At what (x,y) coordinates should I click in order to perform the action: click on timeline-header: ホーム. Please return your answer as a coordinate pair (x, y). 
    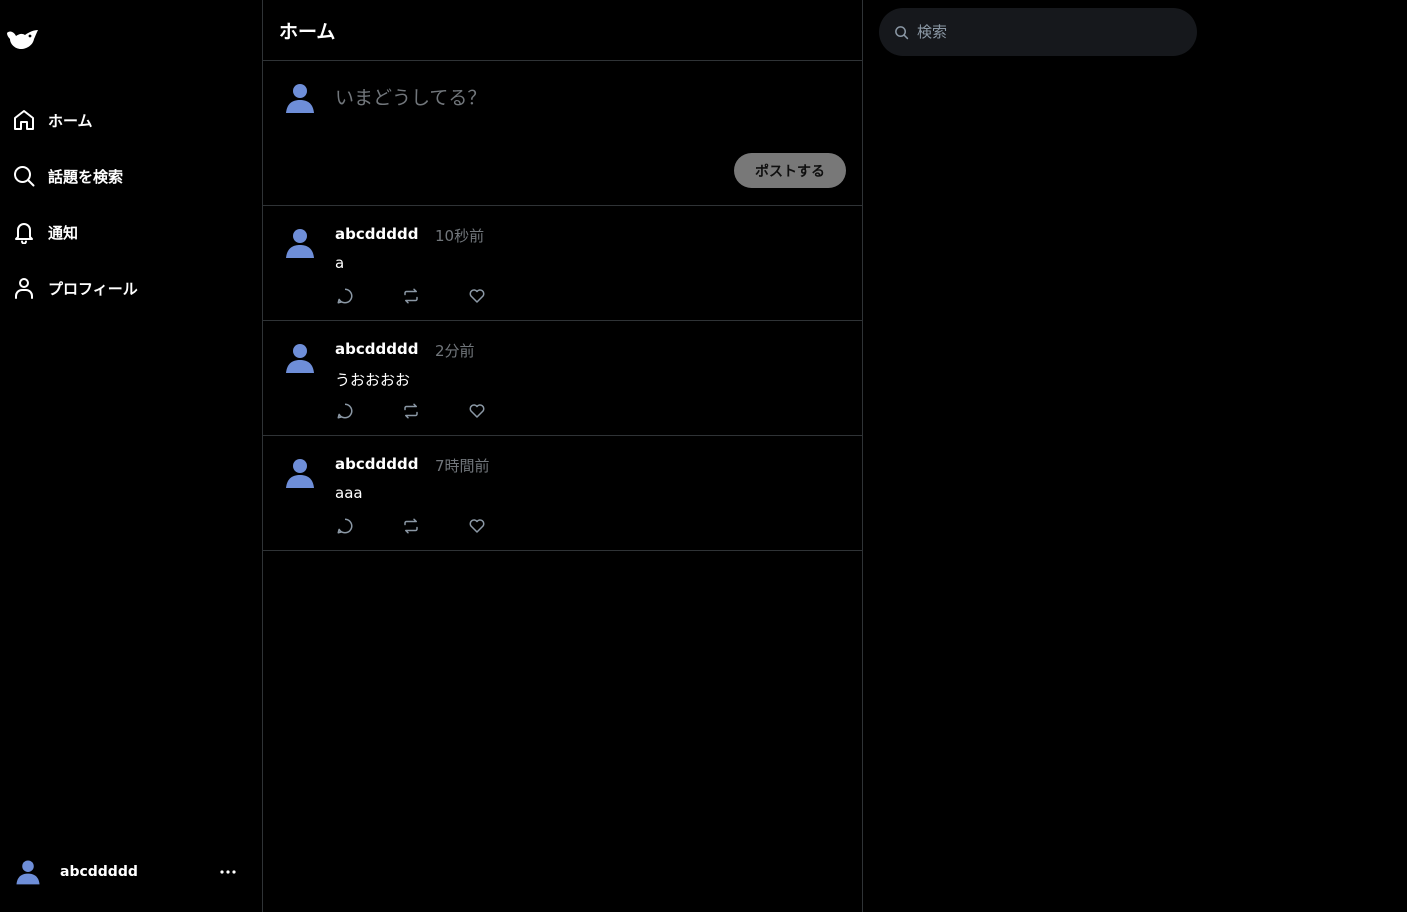
    Looking at the image, I should click on (562, 30).